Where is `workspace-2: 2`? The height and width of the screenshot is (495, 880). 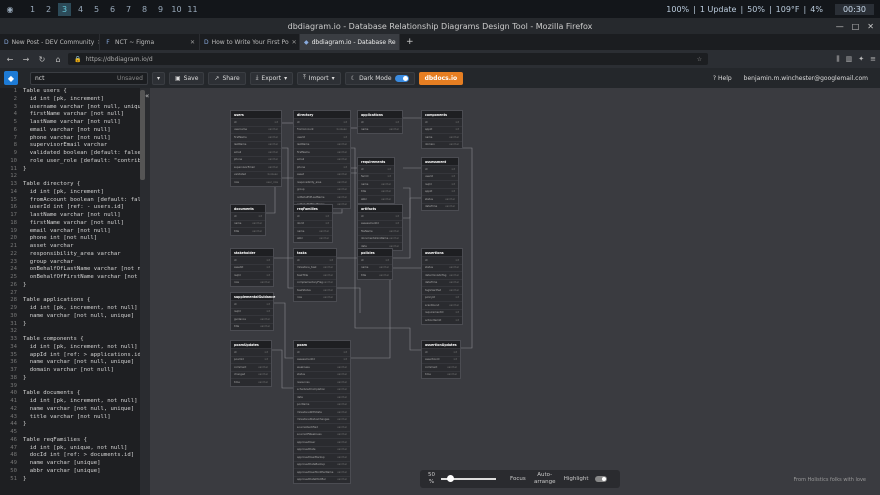 workspace-2: 2 is located at coordinates (48, 9).